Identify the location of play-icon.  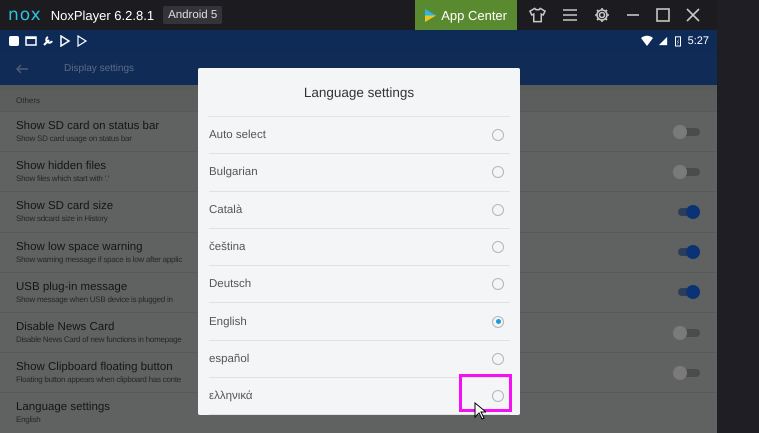
(430, 15).